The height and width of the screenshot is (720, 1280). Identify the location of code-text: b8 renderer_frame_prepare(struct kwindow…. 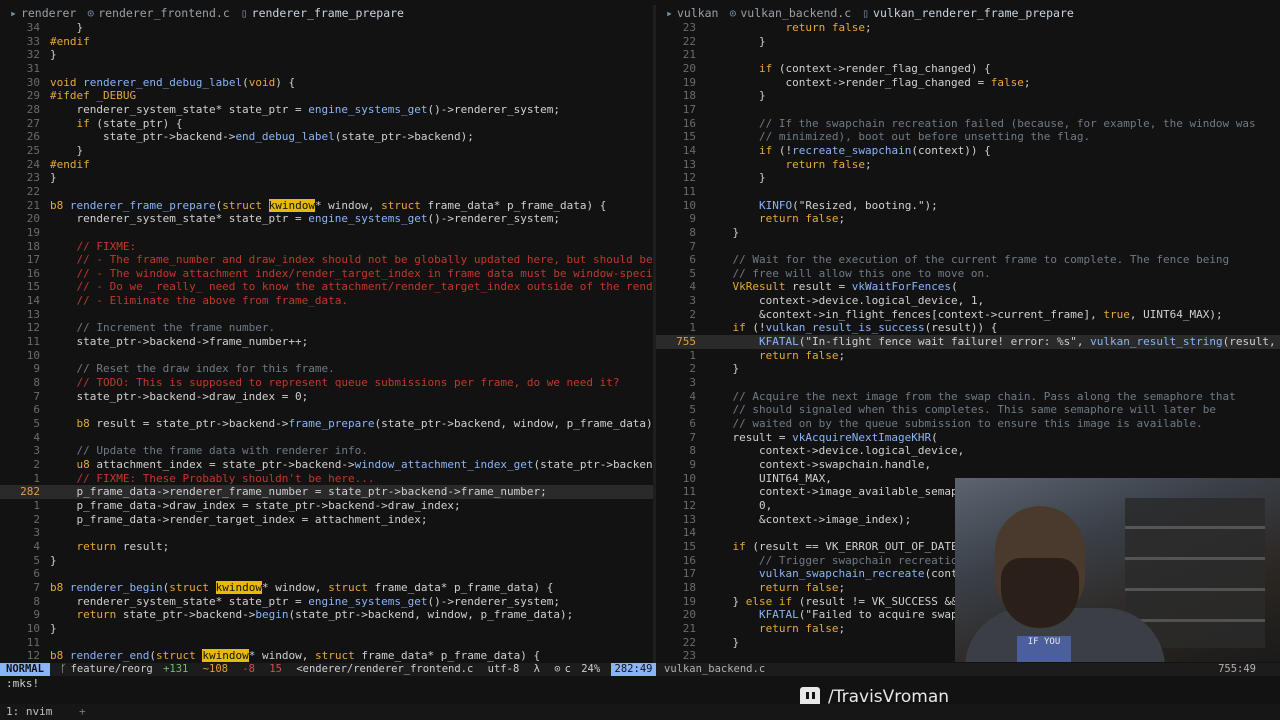
(328, 205).